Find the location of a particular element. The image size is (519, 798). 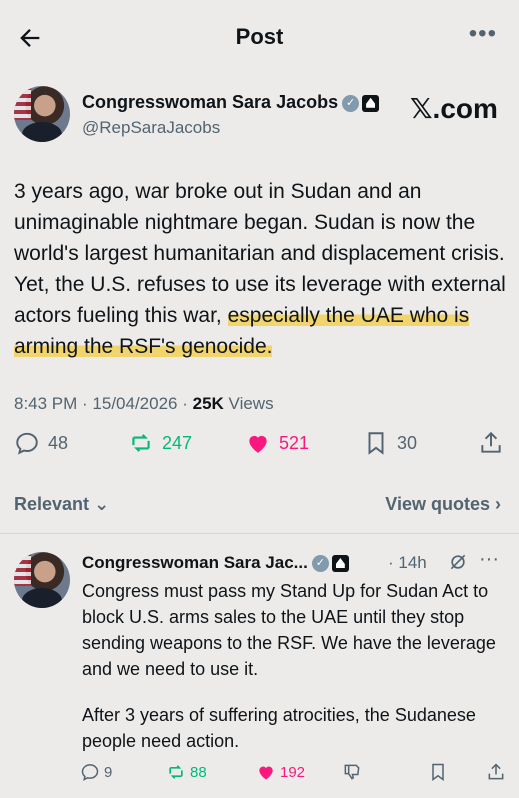

sort-dropdown: Relevant ⌄ is located at coordinates (61, 504).